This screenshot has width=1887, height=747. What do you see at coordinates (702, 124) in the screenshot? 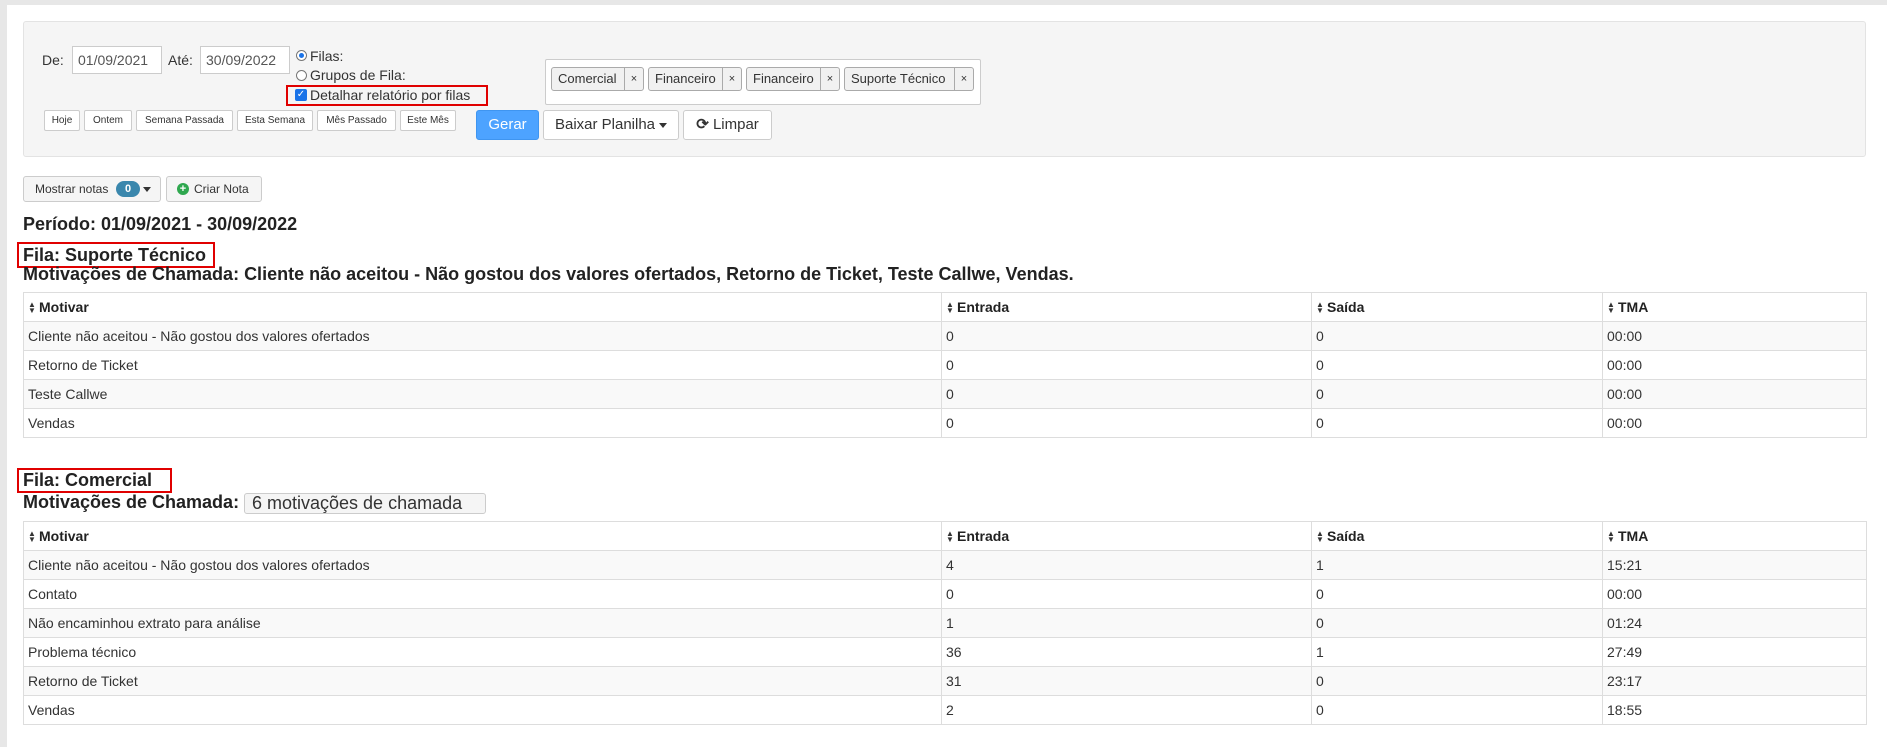
I see `refresh-icon: ⟳` at bounding box center [702, 124].